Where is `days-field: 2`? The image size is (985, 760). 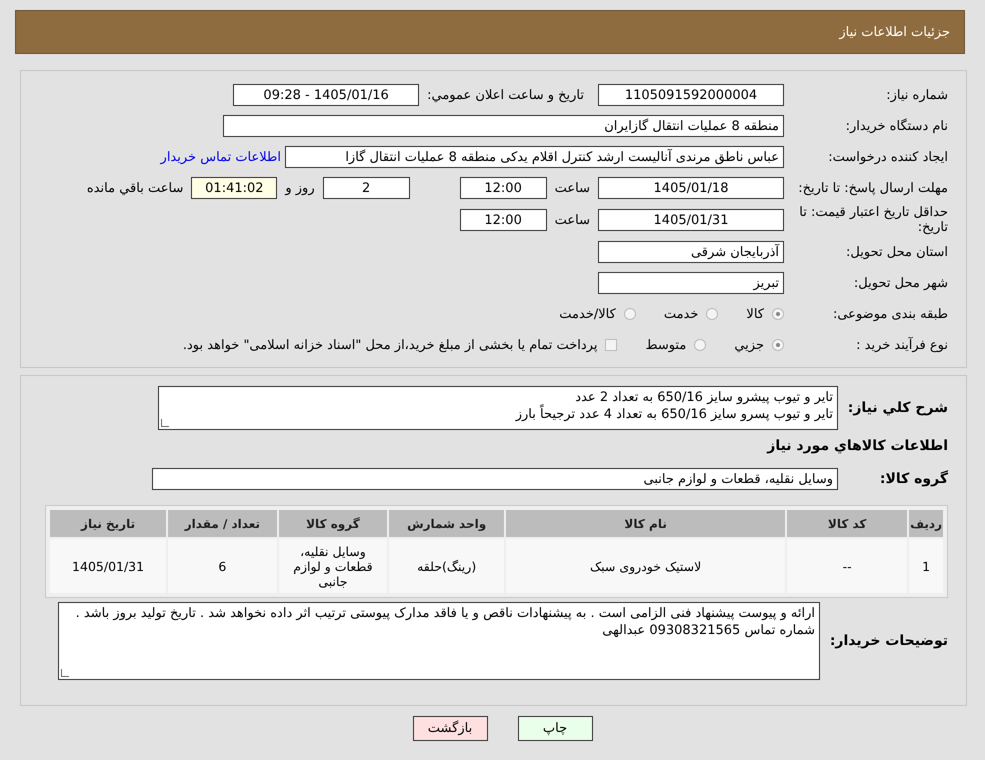 days-field: 2 is located at coordinates (366, 188).